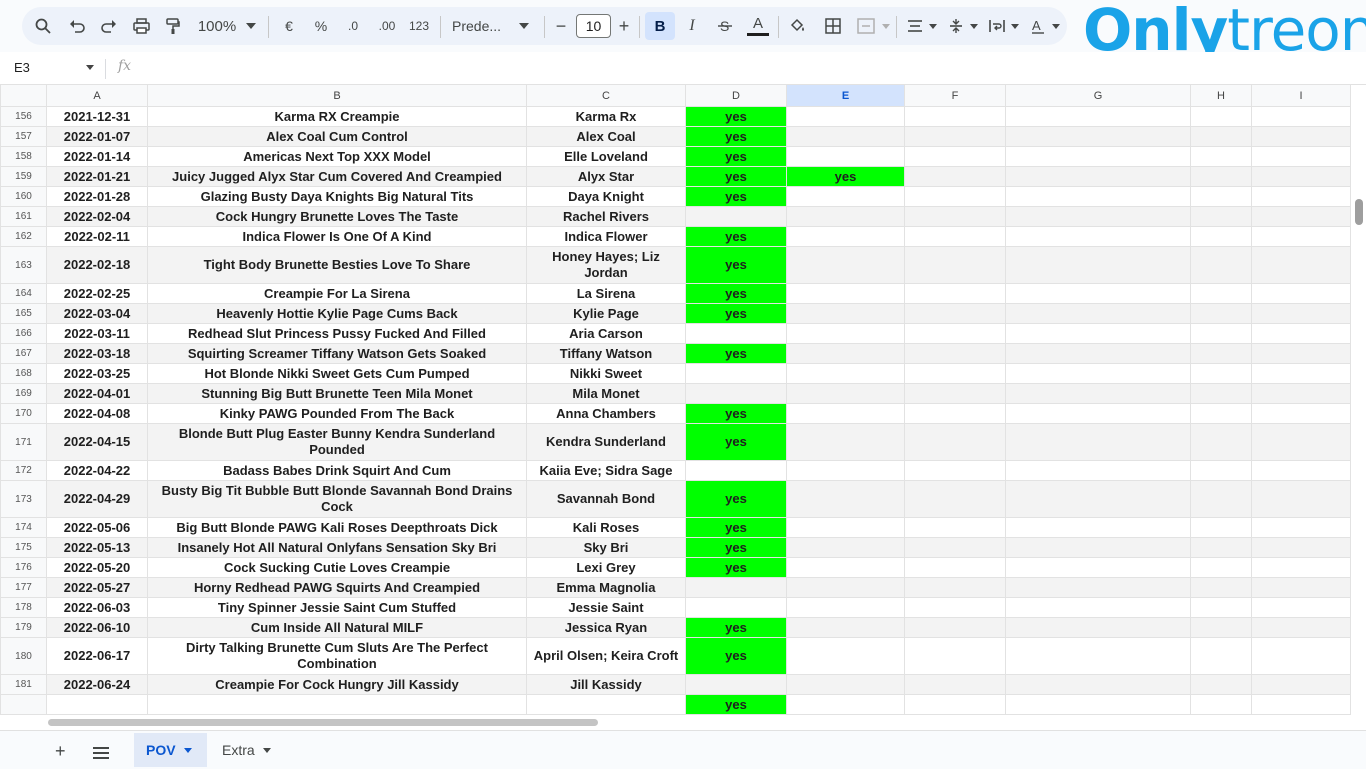 This screenshot has height=769, width=1366. What do you see at coordinates (97, 353) in the screenshot?
I see `cell-date: 2022-03-18` at bounding box center [97, 353].